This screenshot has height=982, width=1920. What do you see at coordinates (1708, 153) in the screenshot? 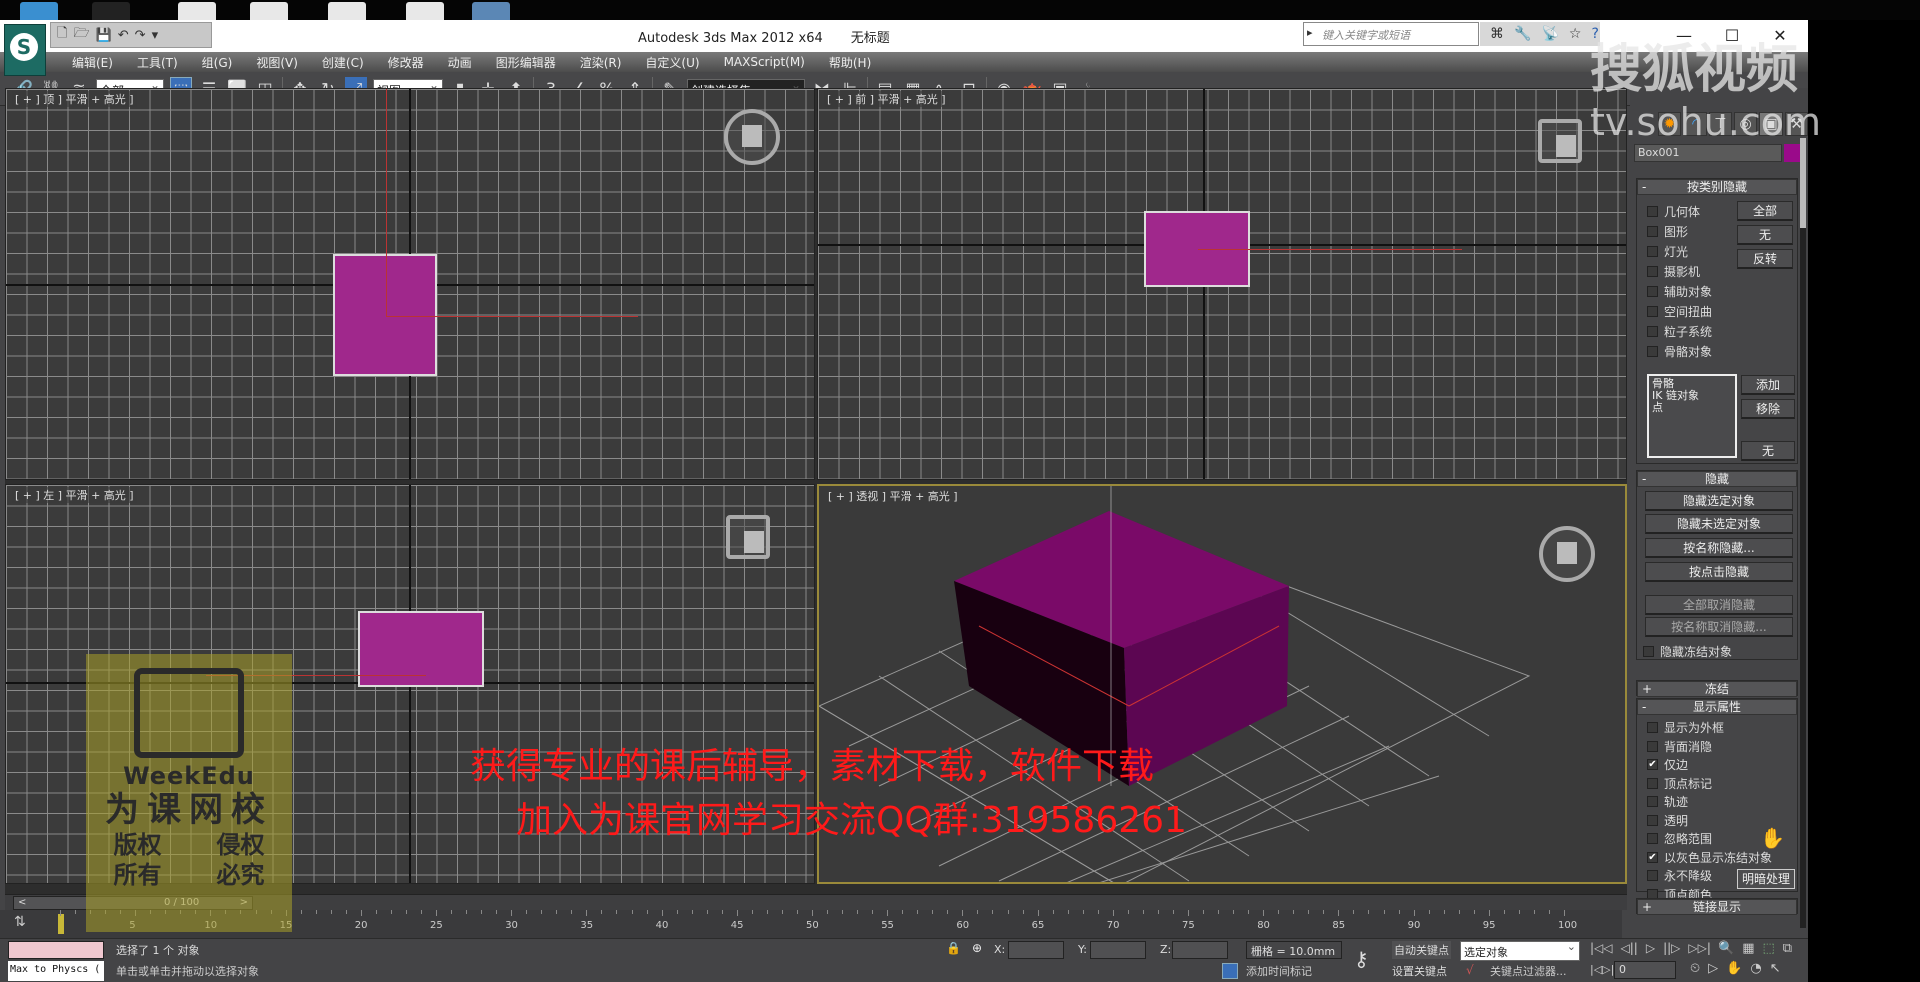
I see `object-name-field: Box001` at bounding box center [1708, 153].